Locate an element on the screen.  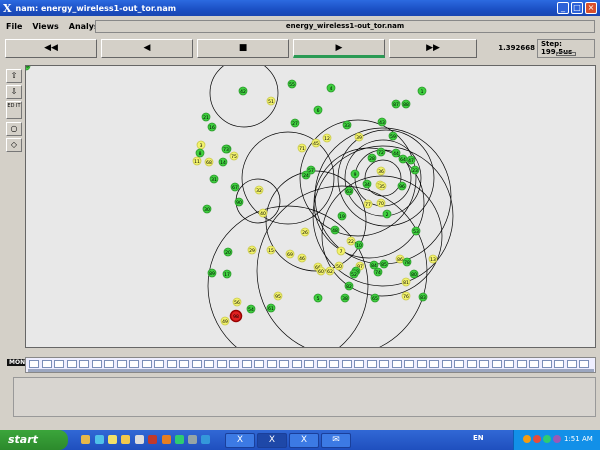
network-node: 32 is located at coordinates (259, 190).